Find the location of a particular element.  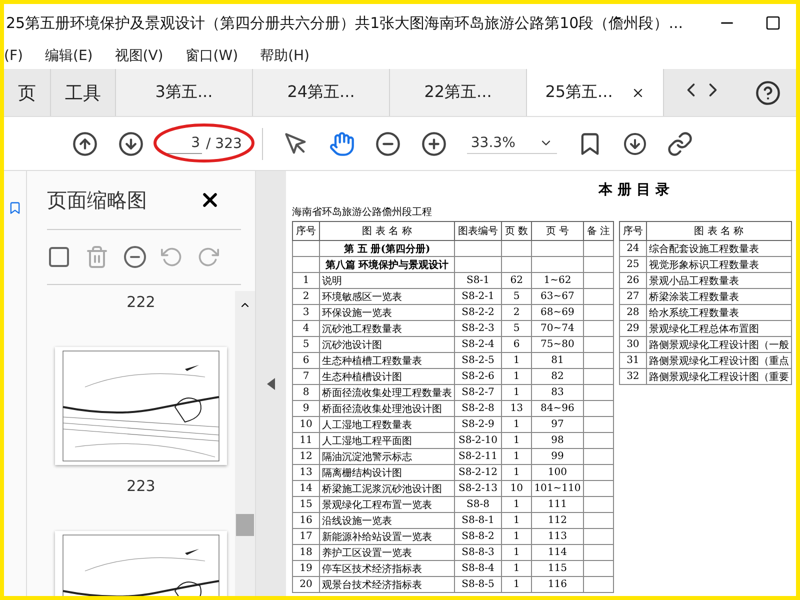

table-cell: 13 is located at coordinates (517, 408).